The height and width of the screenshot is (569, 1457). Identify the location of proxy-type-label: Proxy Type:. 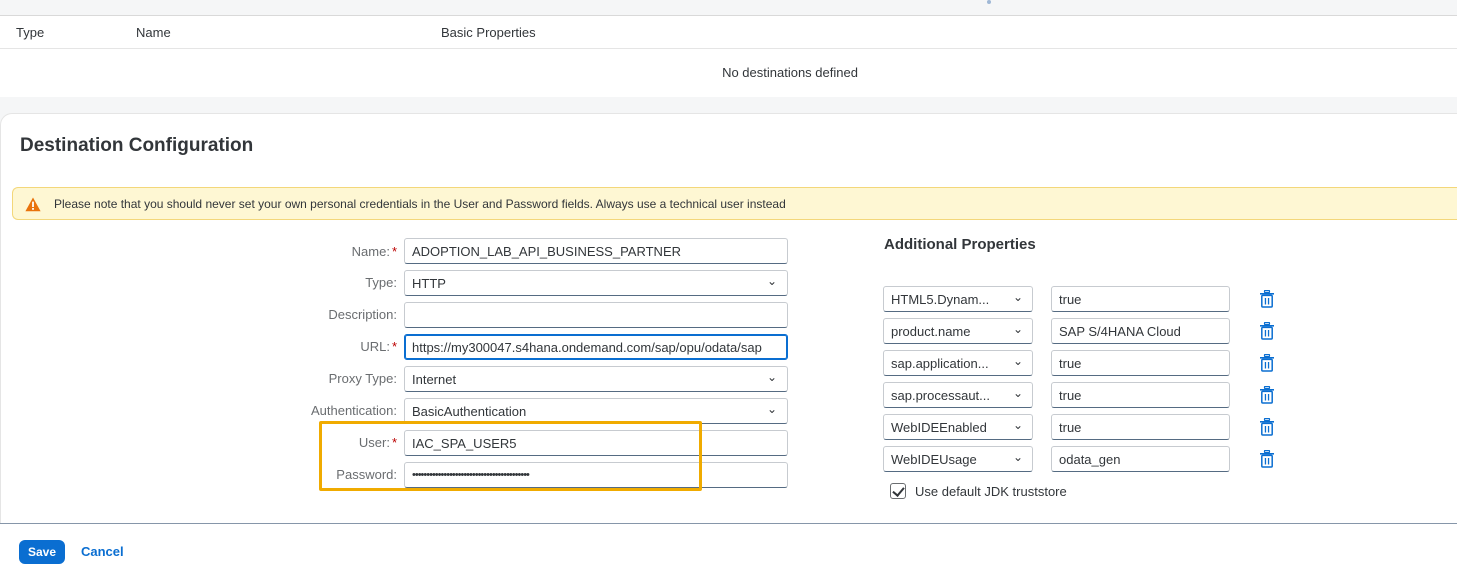
(362, 378).